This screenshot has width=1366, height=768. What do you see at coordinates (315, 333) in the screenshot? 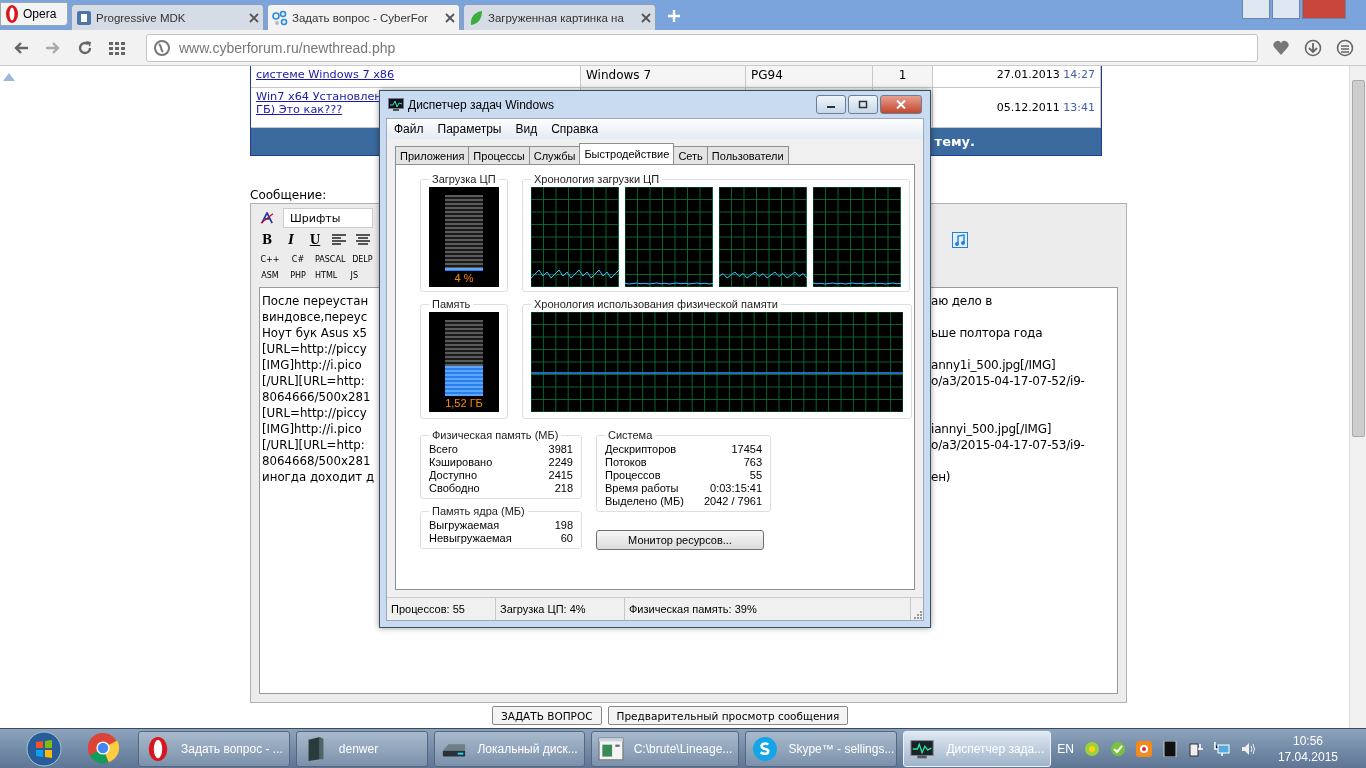
I see `text-line: Ноут бук Asus x5` at bounding box center [315, 333].